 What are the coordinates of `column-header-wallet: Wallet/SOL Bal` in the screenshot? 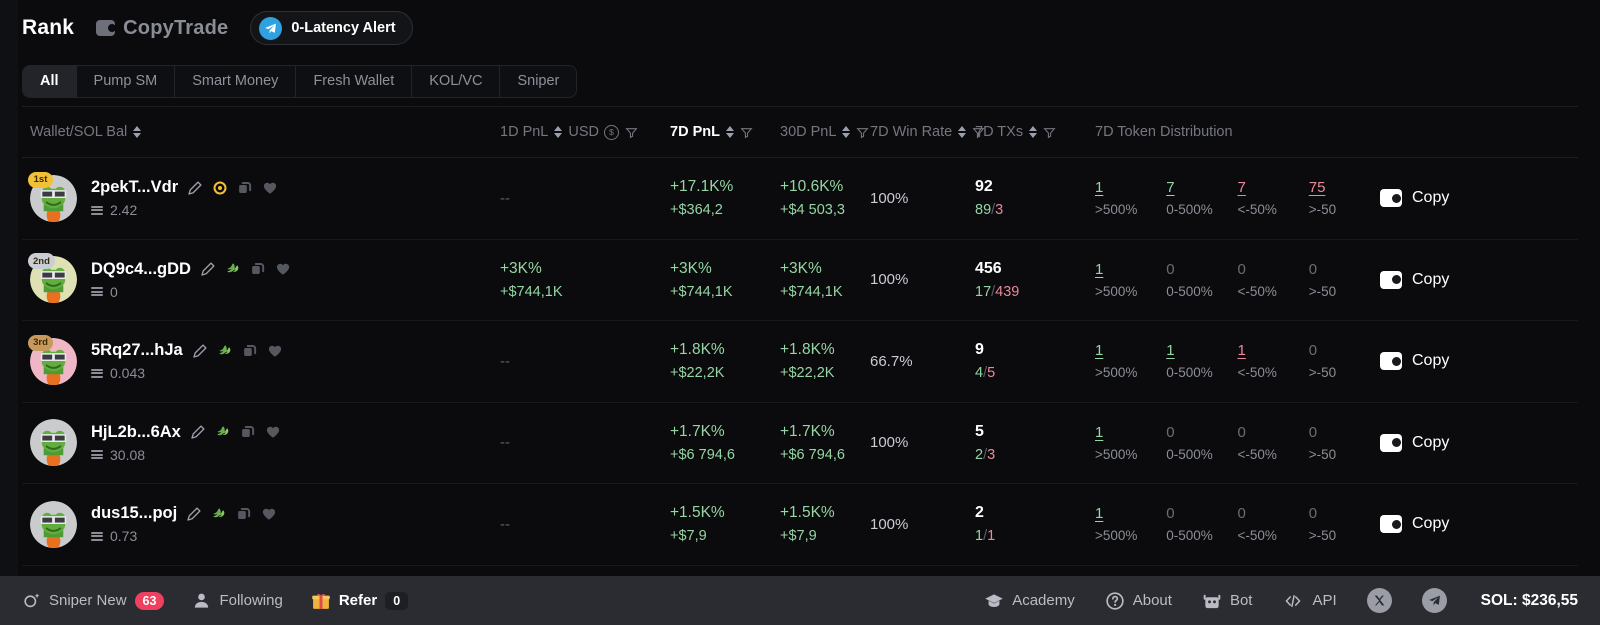 It's located at (261, 132).